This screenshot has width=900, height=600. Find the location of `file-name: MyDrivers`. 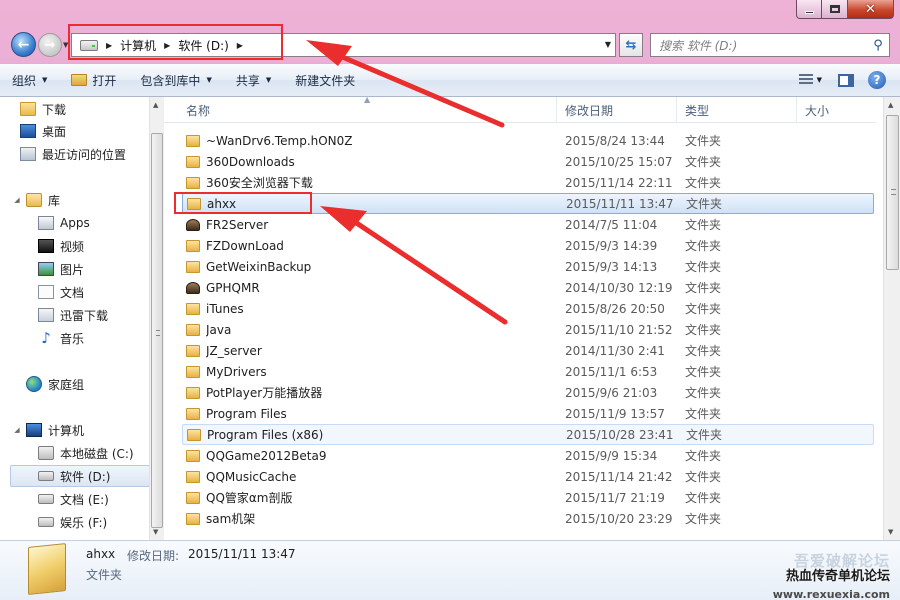

file-name: MyDrivers is located at coordinates (236, 371).